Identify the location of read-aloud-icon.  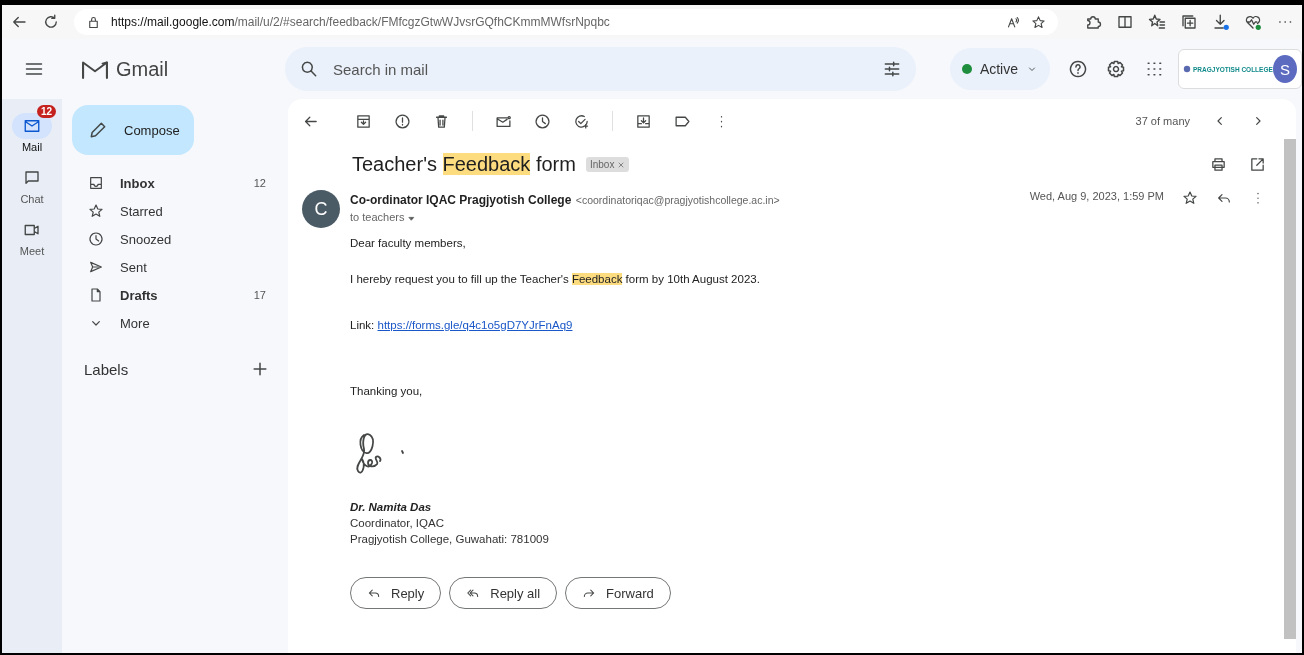
(1013, 22).